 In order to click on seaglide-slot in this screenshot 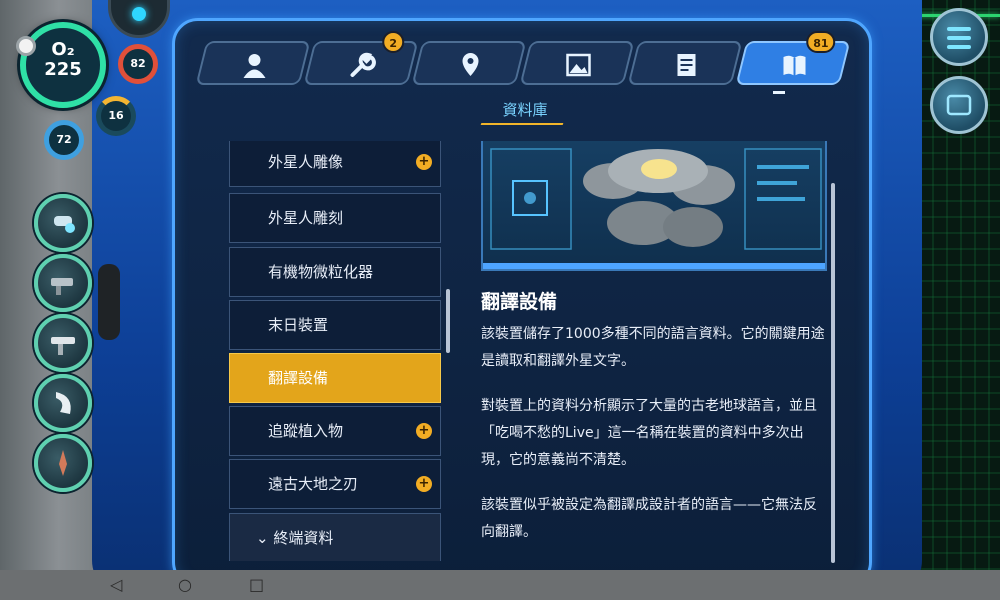, I will do `click(63, 403)`.